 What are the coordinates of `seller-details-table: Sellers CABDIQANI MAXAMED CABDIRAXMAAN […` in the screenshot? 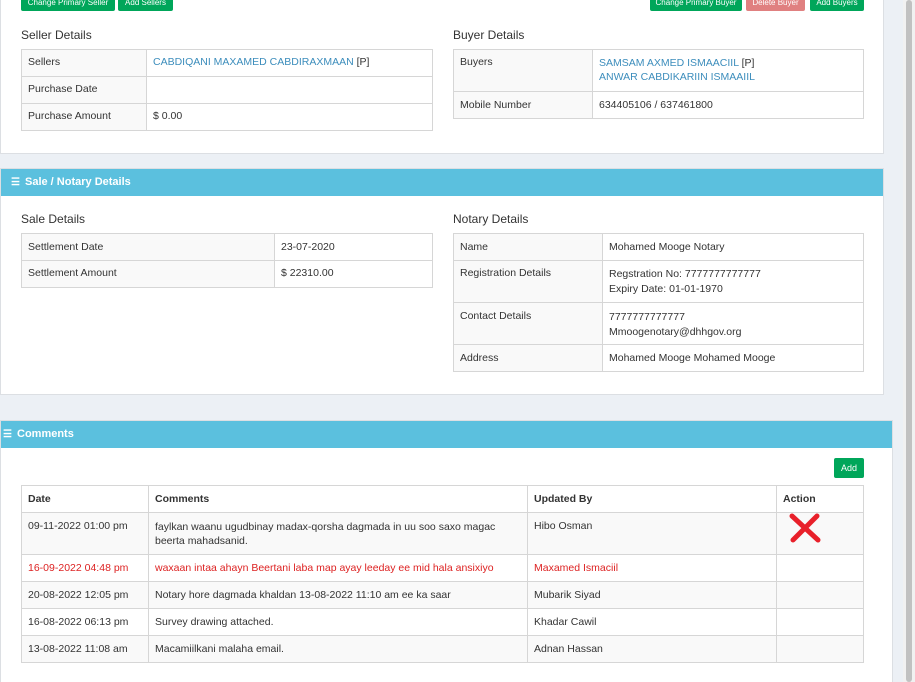 It's located at (227, 90).